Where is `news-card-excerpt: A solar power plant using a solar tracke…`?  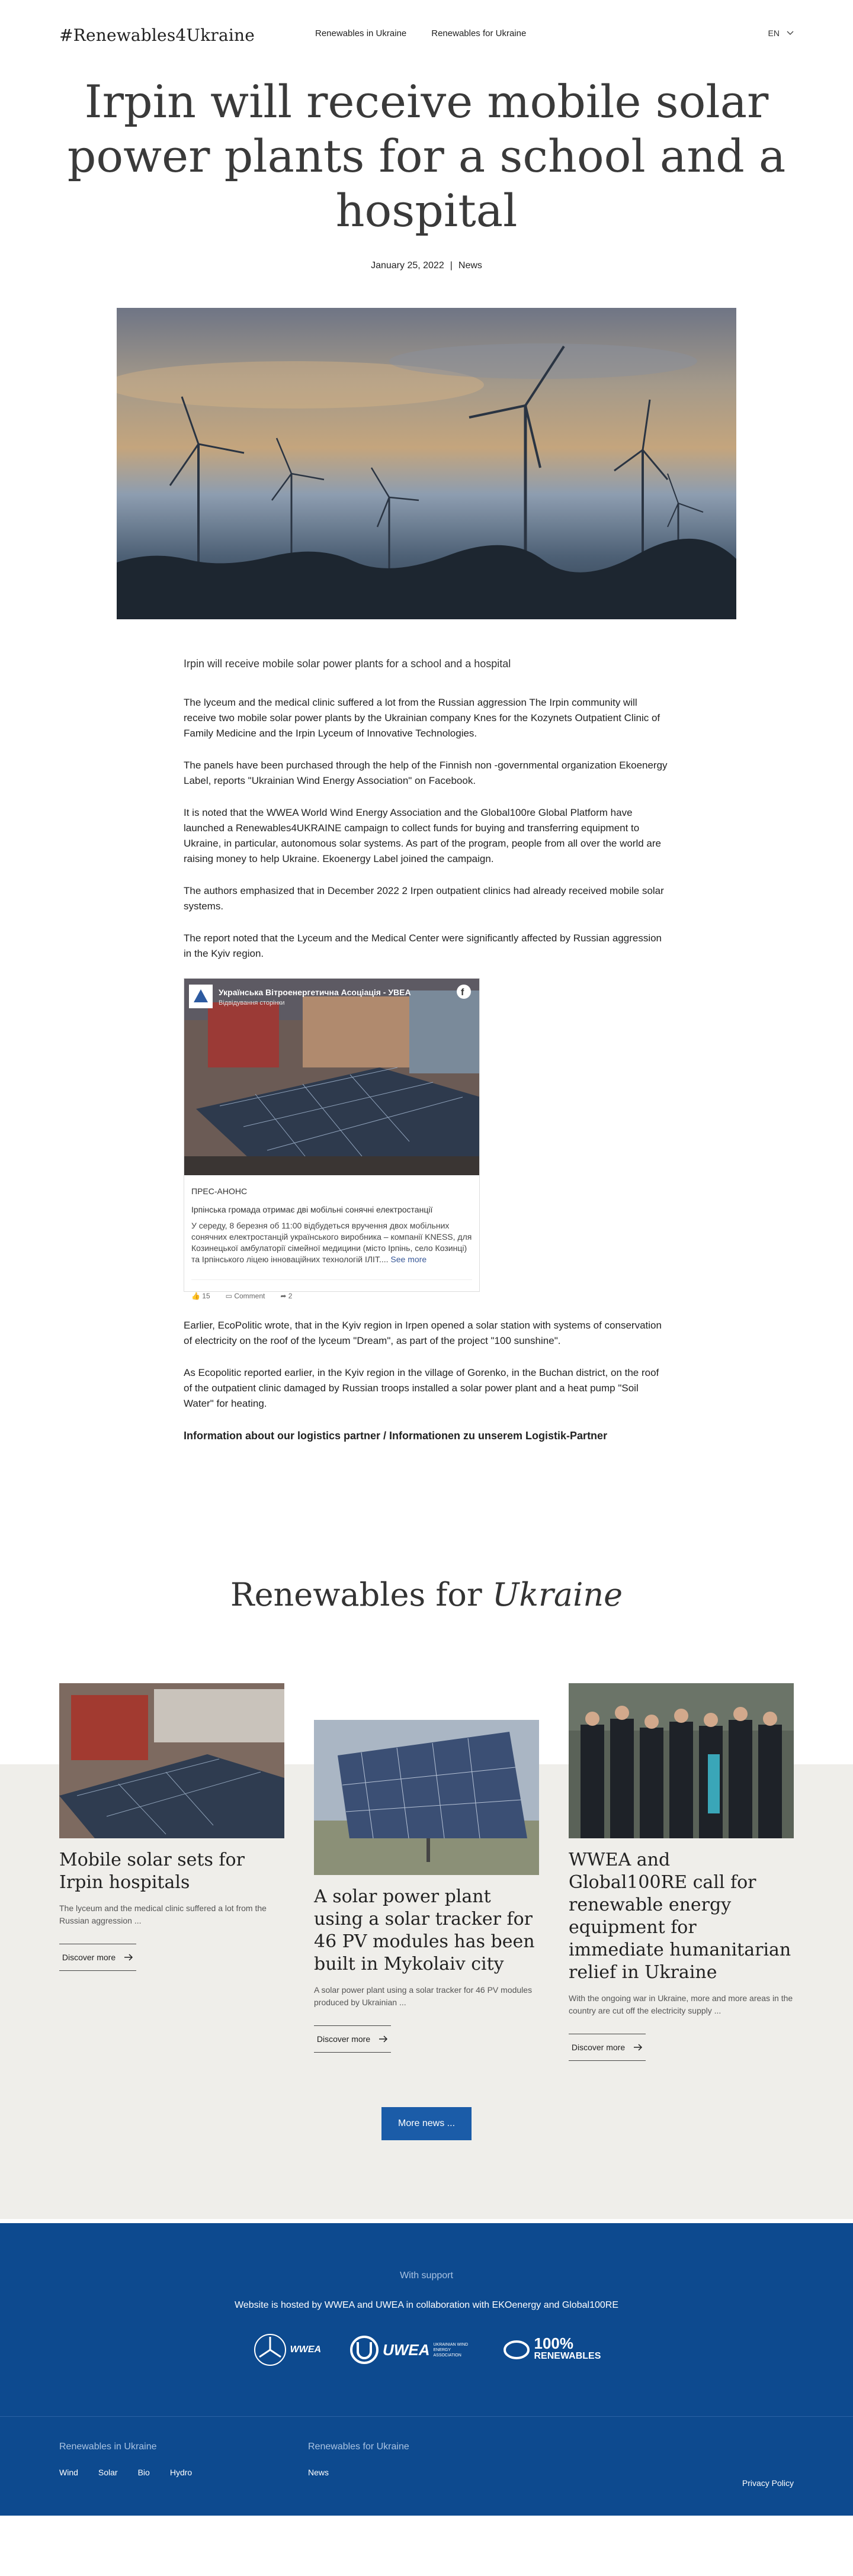 news-card-excerpt: A solar power plant using a solar tracke… is located at coordinates (424, 1996).